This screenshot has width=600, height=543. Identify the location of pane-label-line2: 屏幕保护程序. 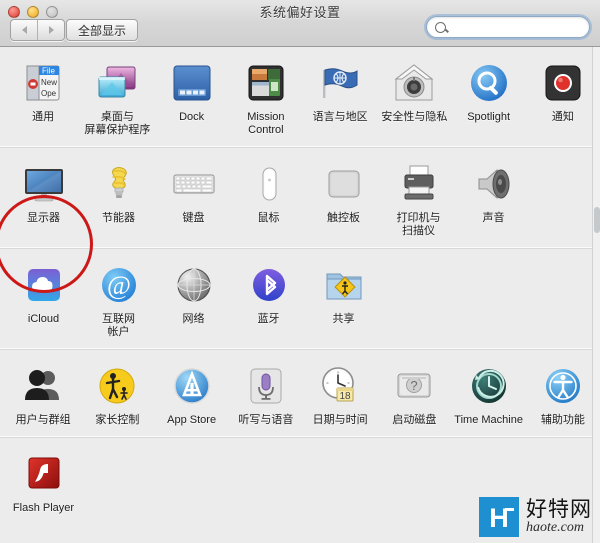
(117, 130).